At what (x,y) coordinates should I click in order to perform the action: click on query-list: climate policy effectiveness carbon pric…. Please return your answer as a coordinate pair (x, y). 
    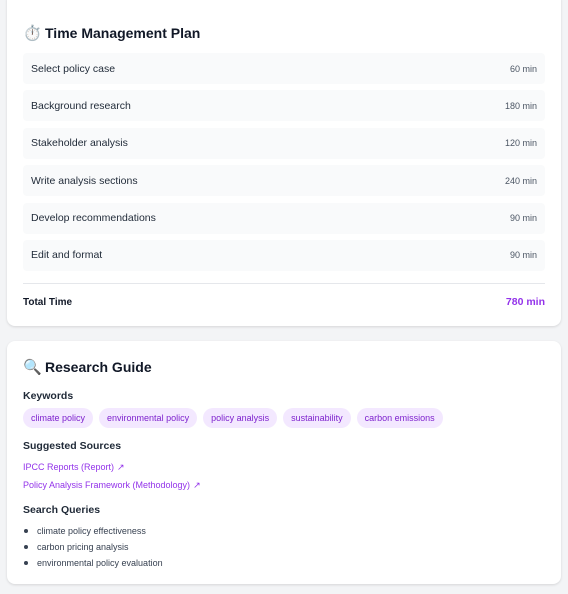
    Looking at the image, I should click on (93, 547).